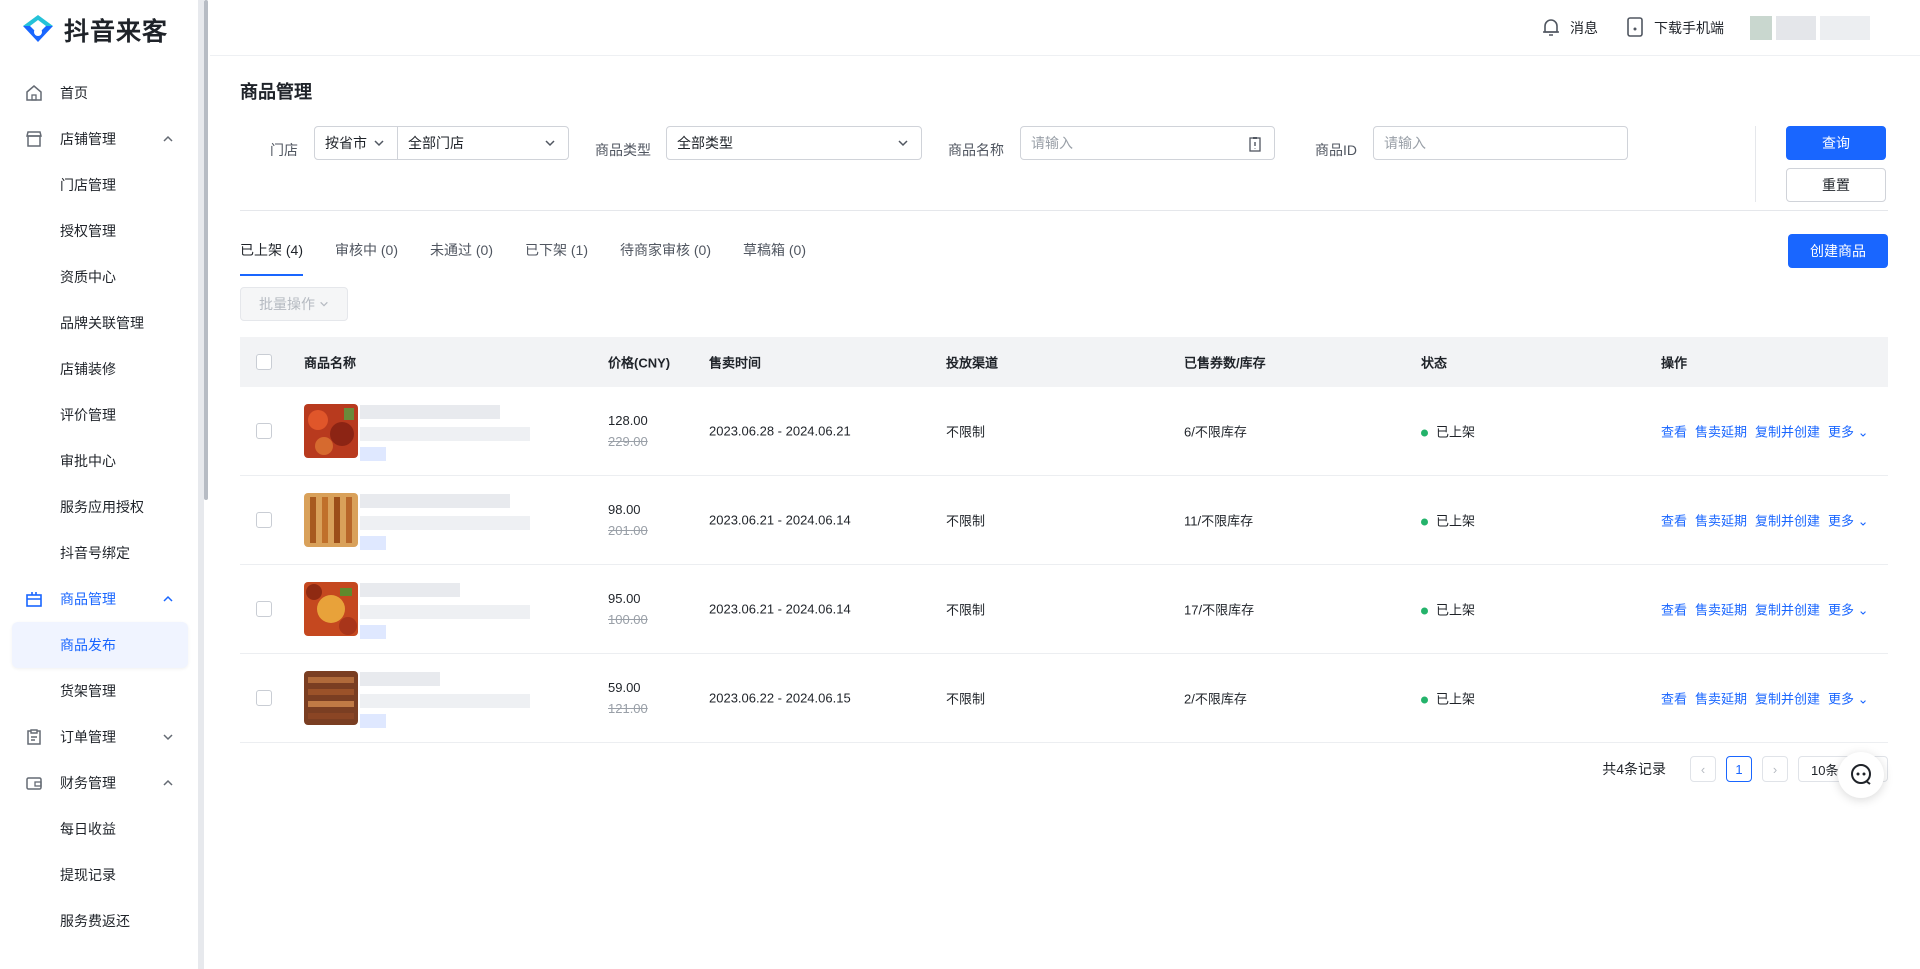  I want to click on page-number-button: 1, so click(1739, 769).